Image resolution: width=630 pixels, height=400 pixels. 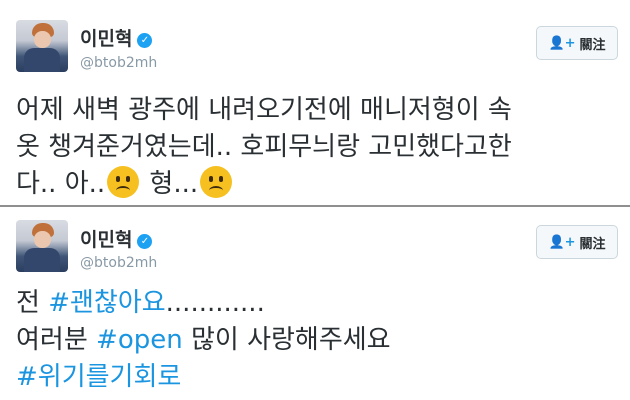 What do you see at coordinates (106, 303) in the screenshot?
I see `hashtag-link: #괜찮아요` at bounding box center [106, 303].